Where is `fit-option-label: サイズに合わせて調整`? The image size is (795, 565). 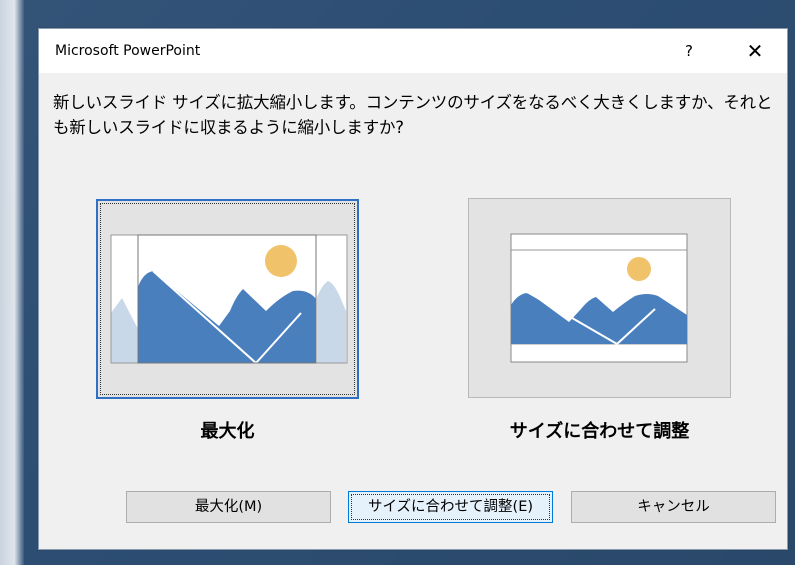 fit-option-label: サイズに合わせて調整 is located at coordinates (599, 431).